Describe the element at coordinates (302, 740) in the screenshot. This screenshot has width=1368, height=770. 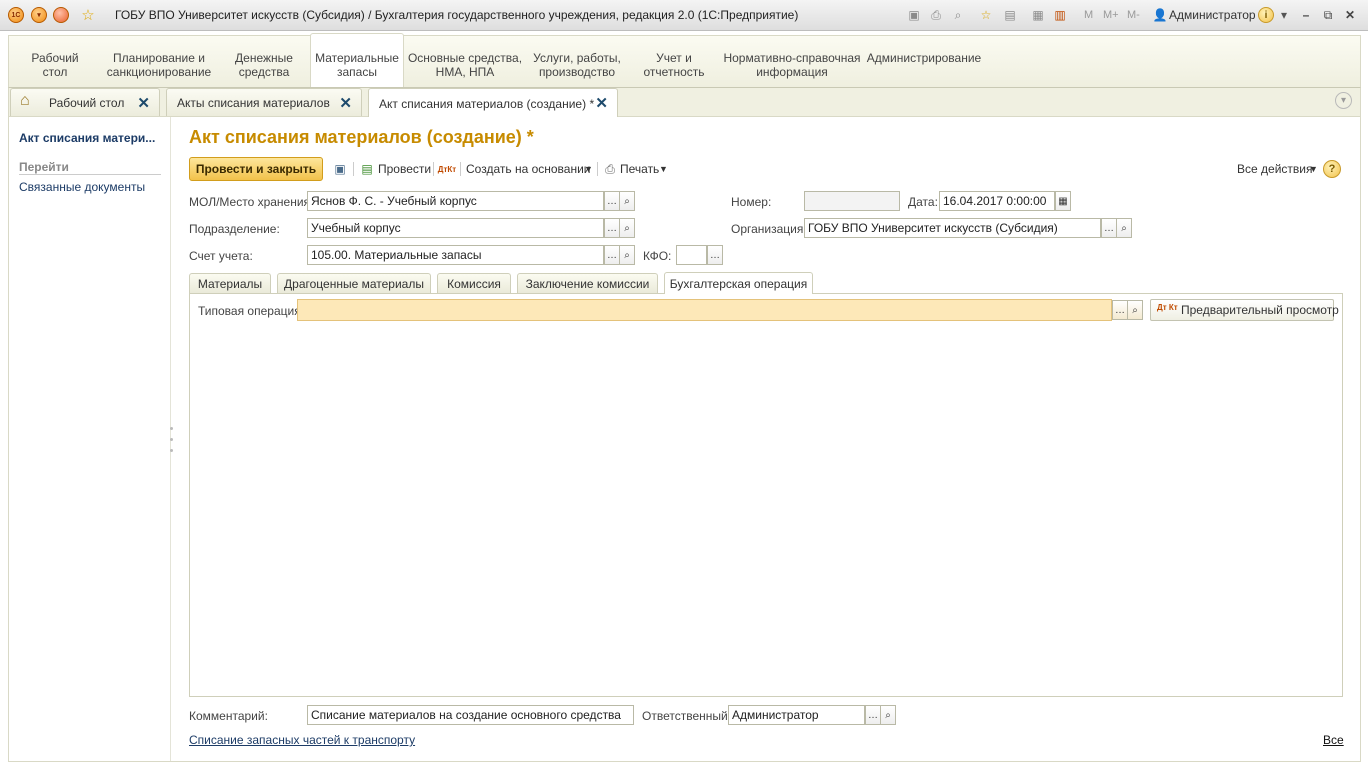
I see `related-document-link: Списание запасных частей к транспорту` at that location.